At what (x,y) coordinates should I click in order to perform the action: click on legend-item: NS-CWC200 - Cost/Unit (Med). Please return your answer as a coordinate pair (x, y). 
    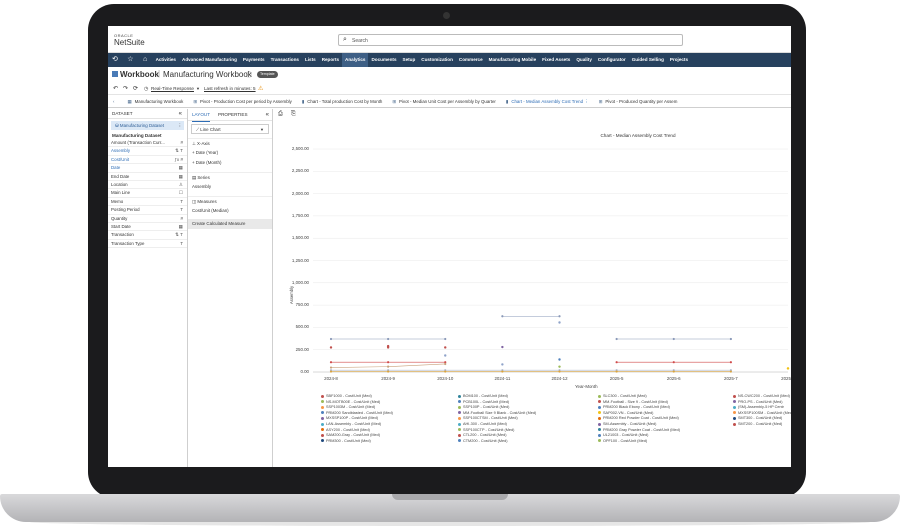
    Looking at the image, I should click on (762, 396).